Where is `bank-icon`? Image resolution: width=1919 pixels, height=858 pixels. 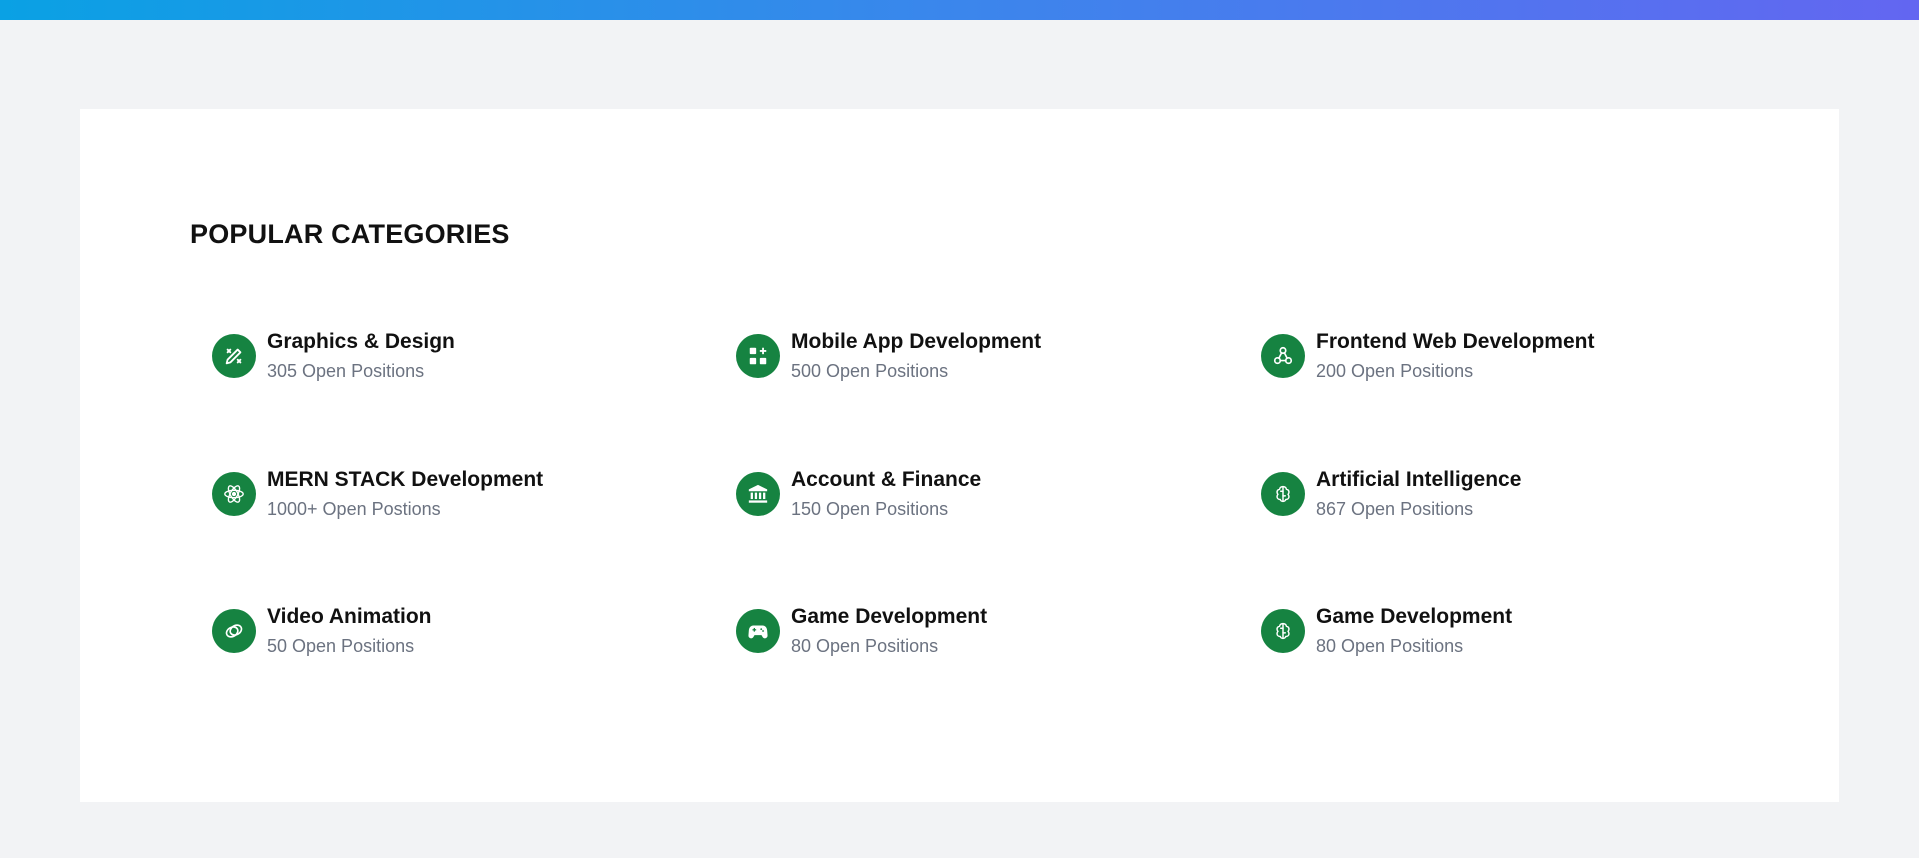 bank-icon is located at coordinates (758, 494).